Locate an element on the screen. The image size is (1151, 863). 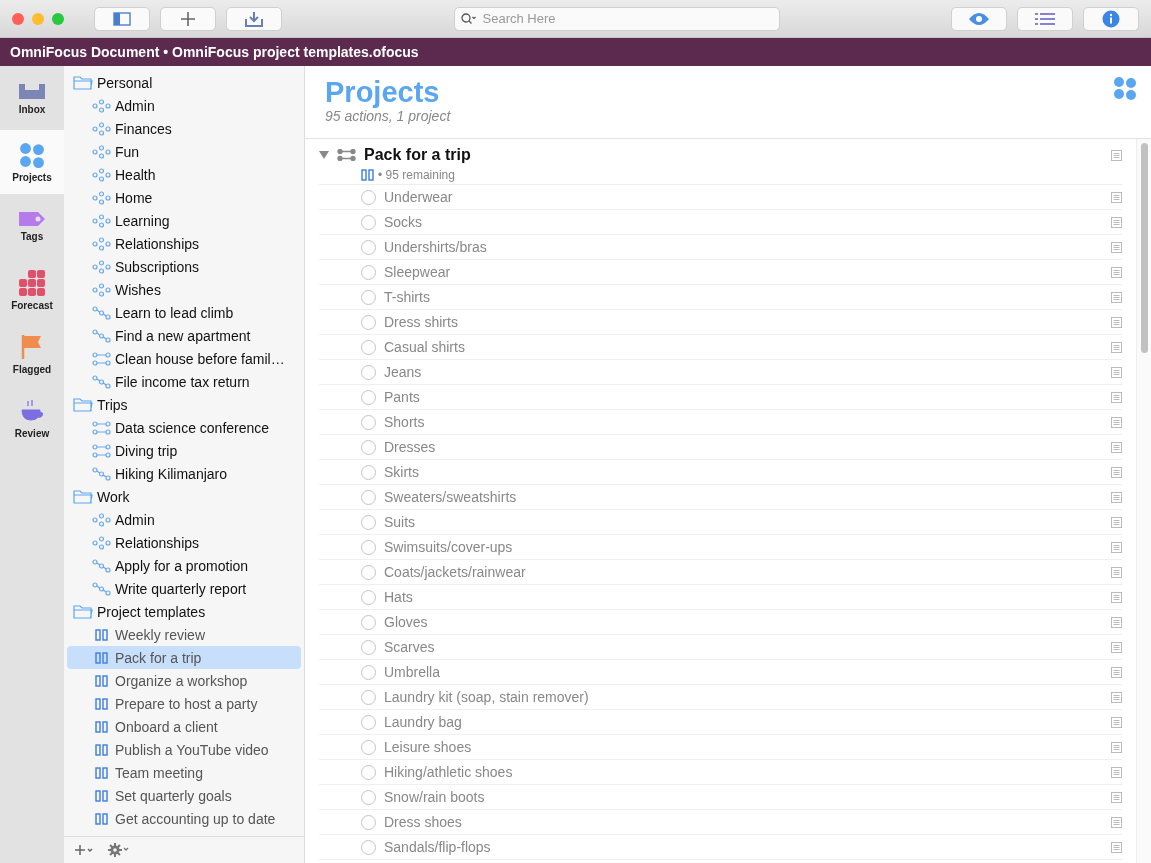
sidebar-item: Find a new apartment is located at coordinates (184, 335).